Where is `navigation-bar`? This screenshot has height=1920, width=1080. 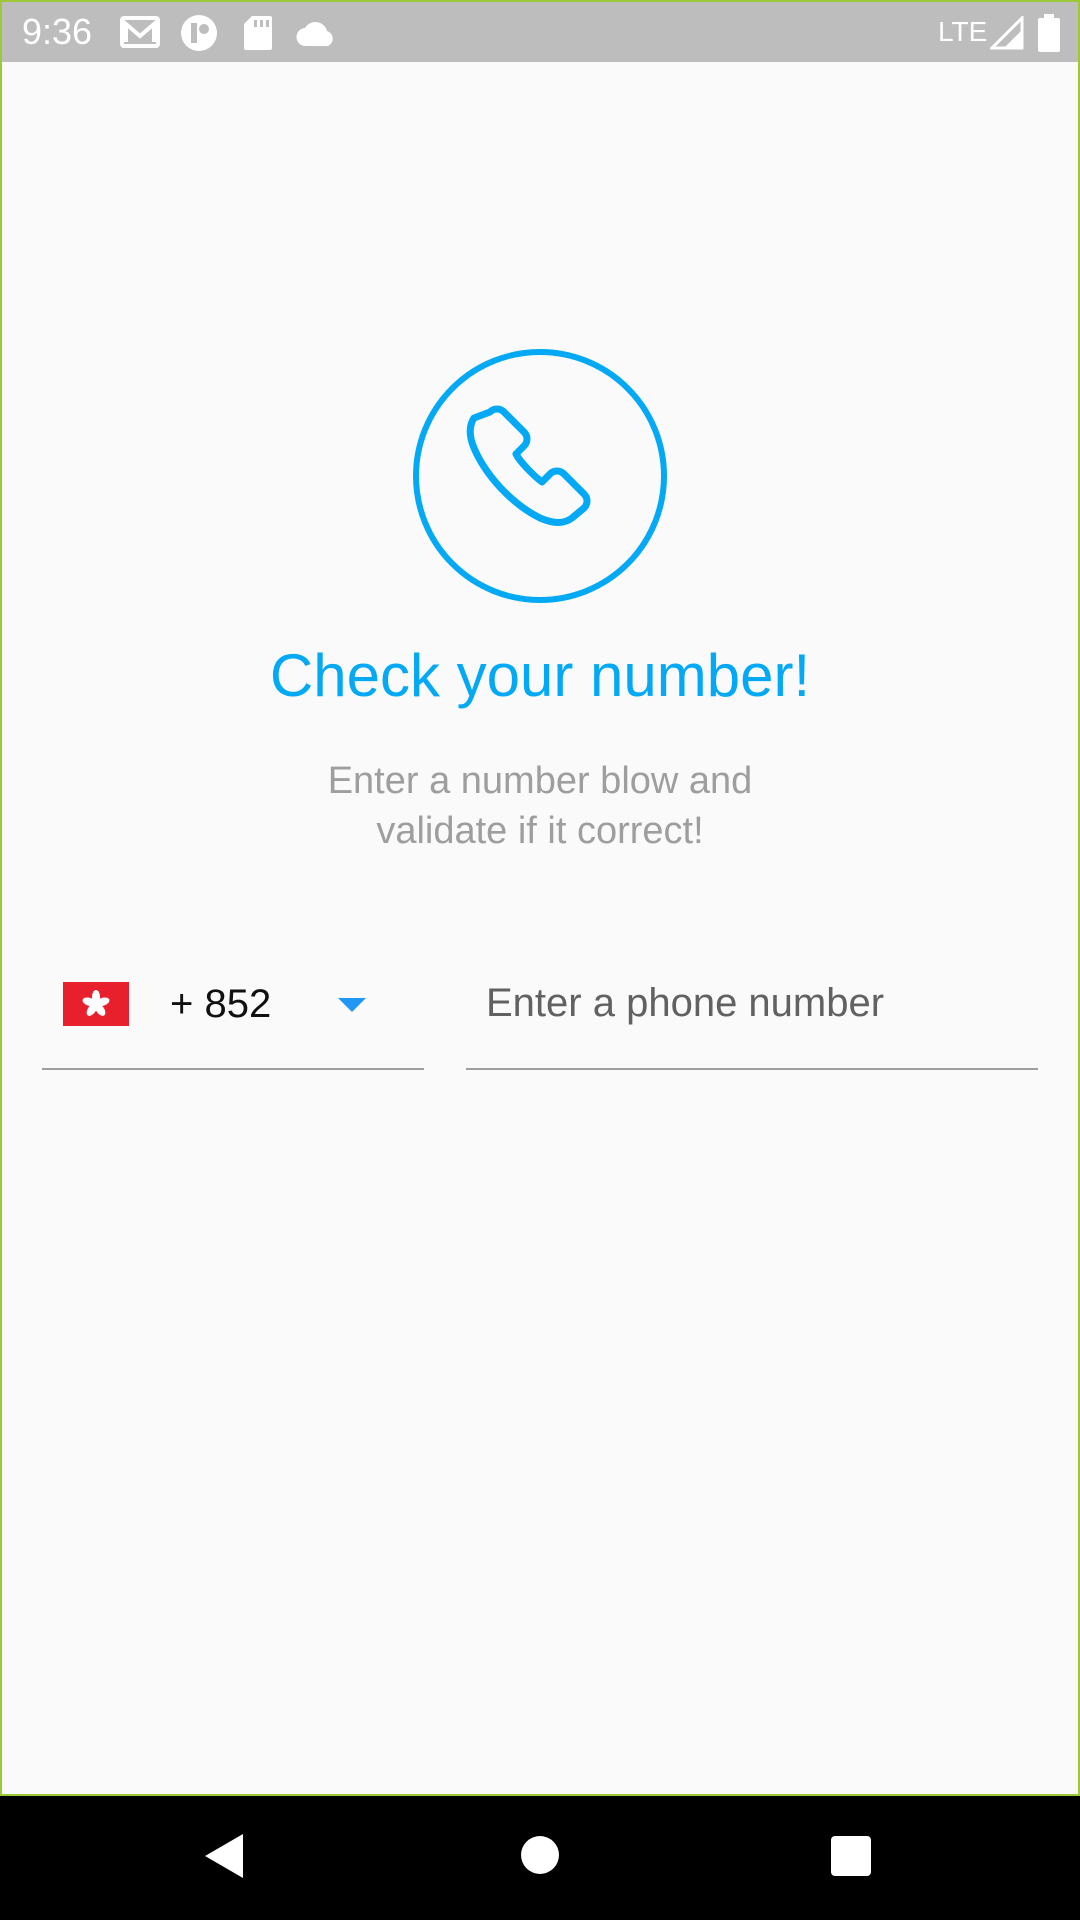 navigation-bar is located at coordinates (540, 1858).